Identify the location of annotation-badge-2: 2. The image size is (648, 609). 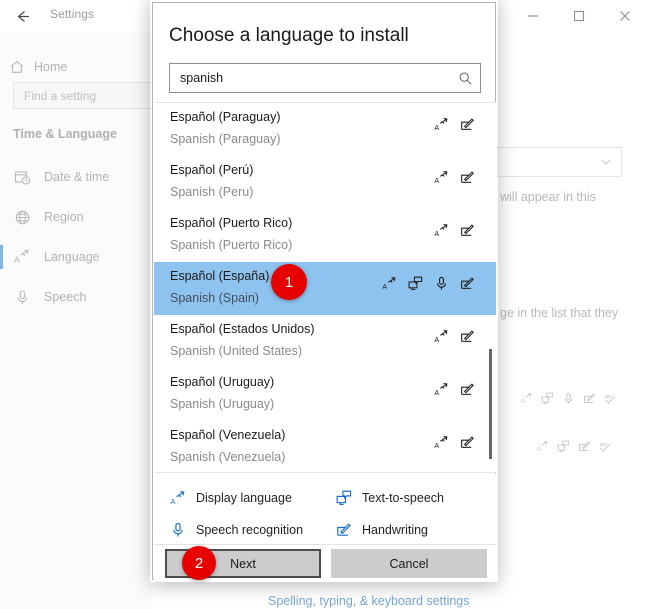
(199, 563).